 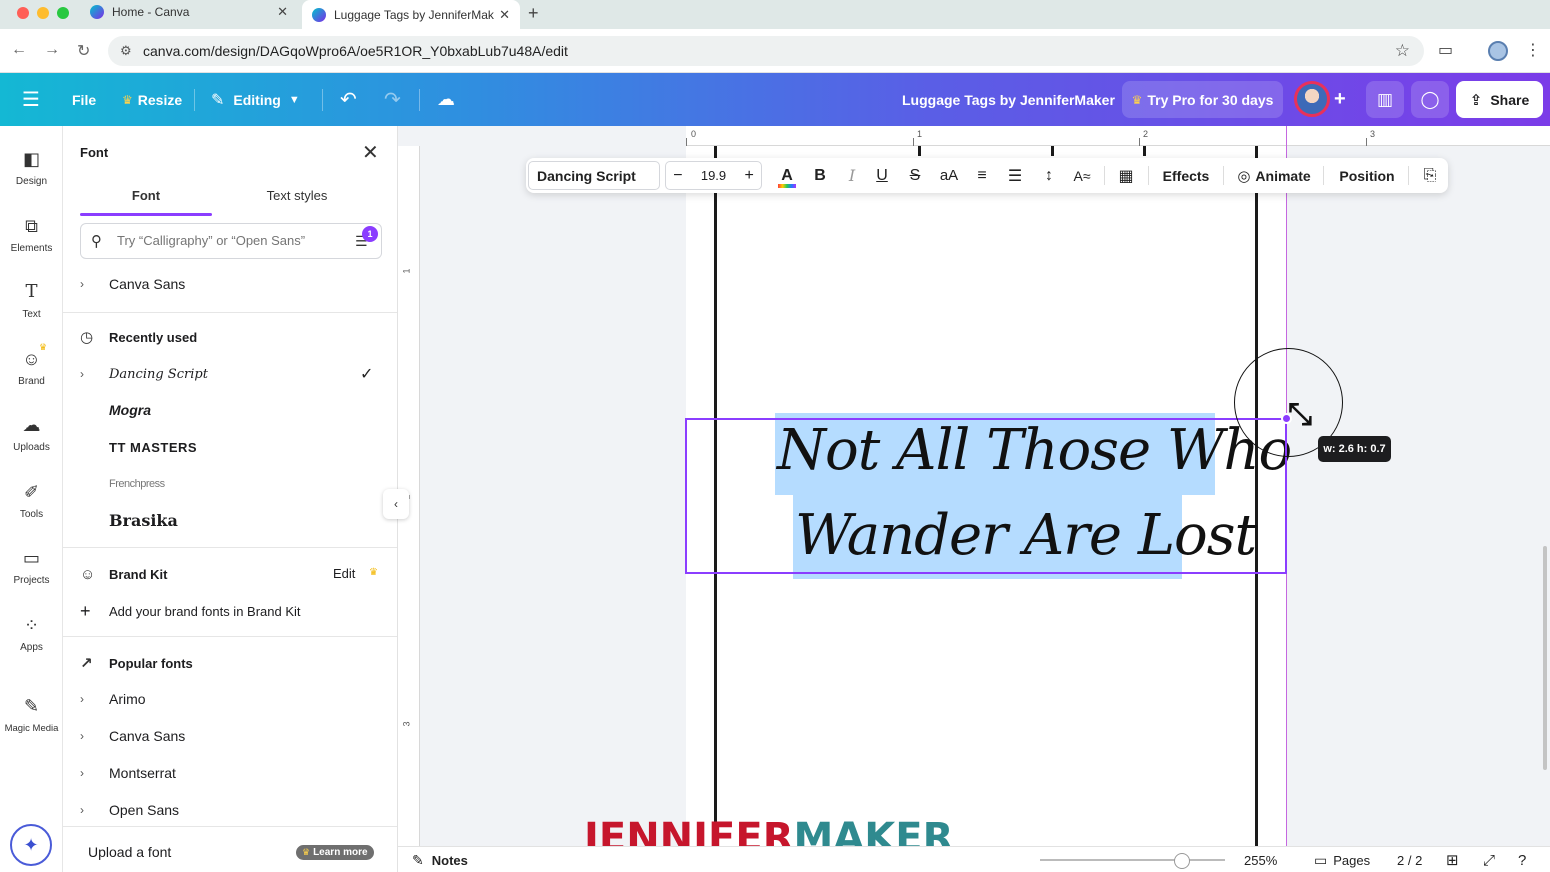 I want to click on effects-button: Effects, so click(x=1186, y=175).